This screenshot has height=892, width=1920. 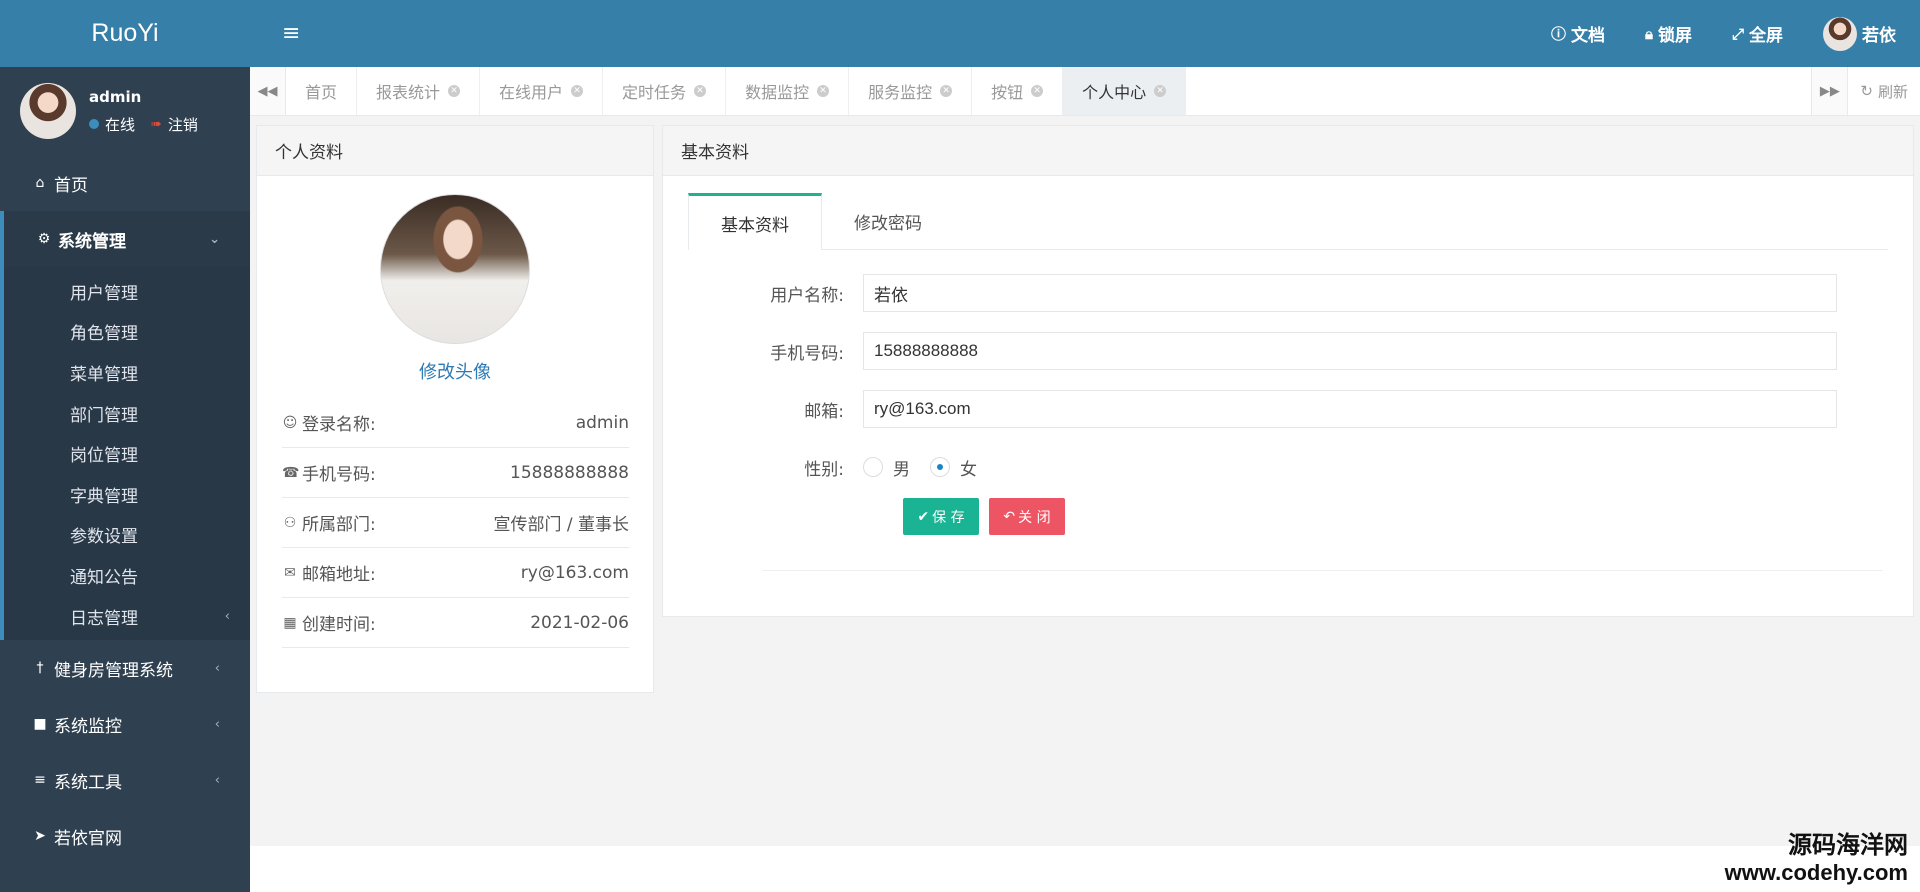 I want to click on phone-input, so click(x=1350, y=351).